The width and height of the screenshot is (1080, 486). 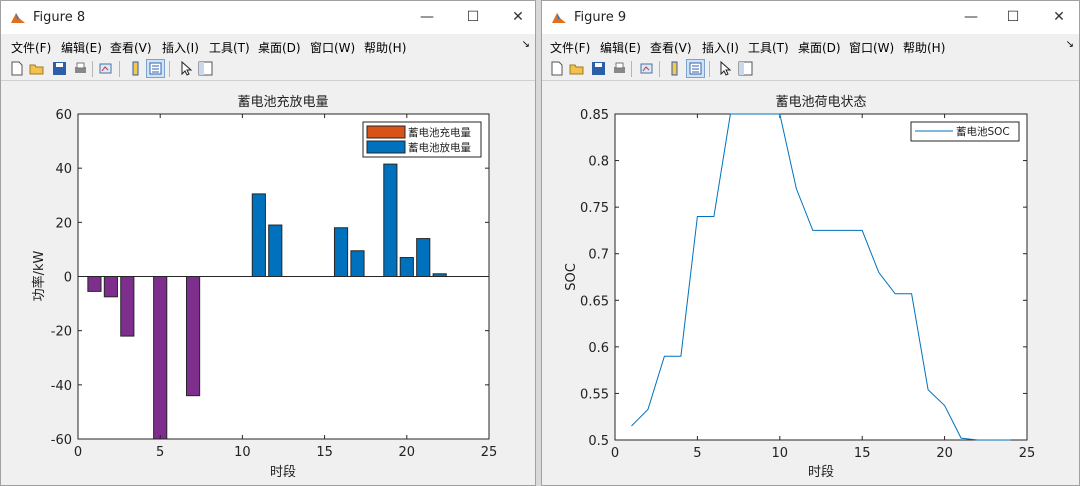 What do you see at coordinates (61, 332) in the screenshot?
I see `y-tick-label: -20` at bounding box center [61, 332].